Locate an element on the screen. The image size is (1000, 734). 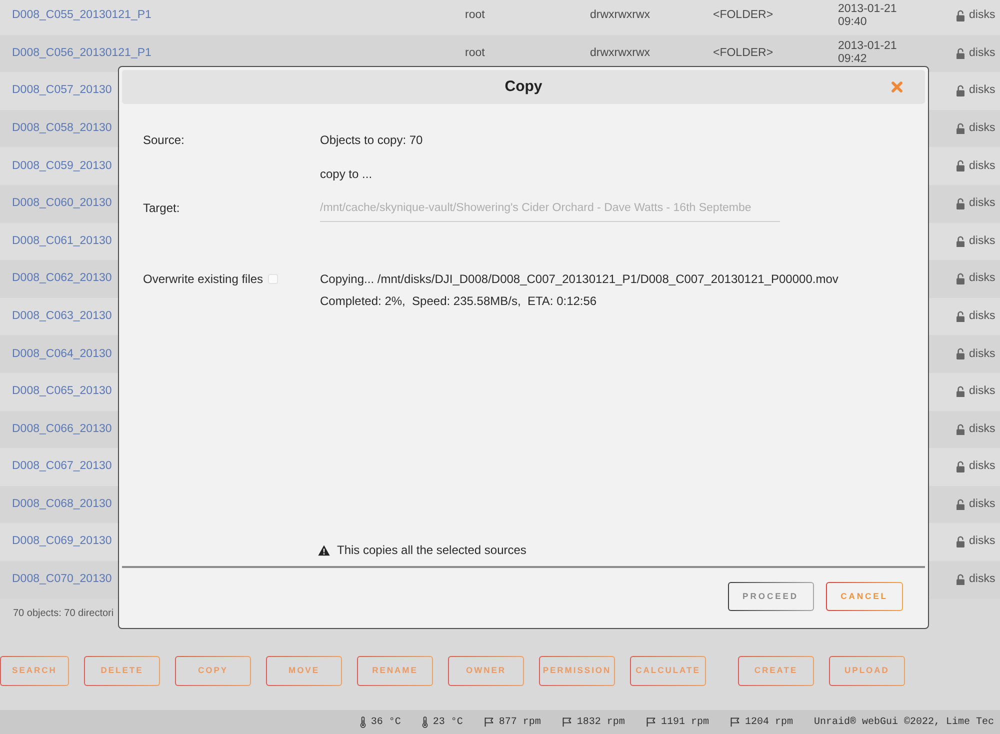
summary-text: 70 objects: 70 directori is located at coordinates (63, 613).